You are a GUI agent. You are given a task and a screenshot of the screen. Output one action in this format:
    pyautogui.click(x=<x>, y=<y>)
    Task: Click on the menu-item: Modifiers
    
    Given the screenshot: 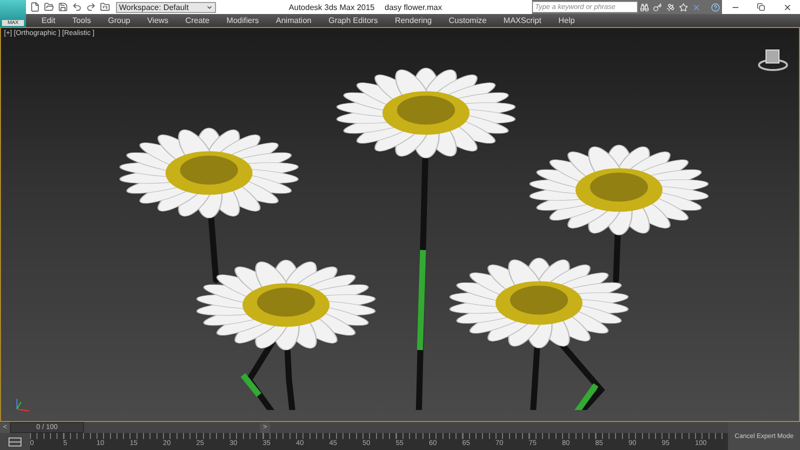 What is the action you would take?
    pyautogui.click(x=243, y=20)
    